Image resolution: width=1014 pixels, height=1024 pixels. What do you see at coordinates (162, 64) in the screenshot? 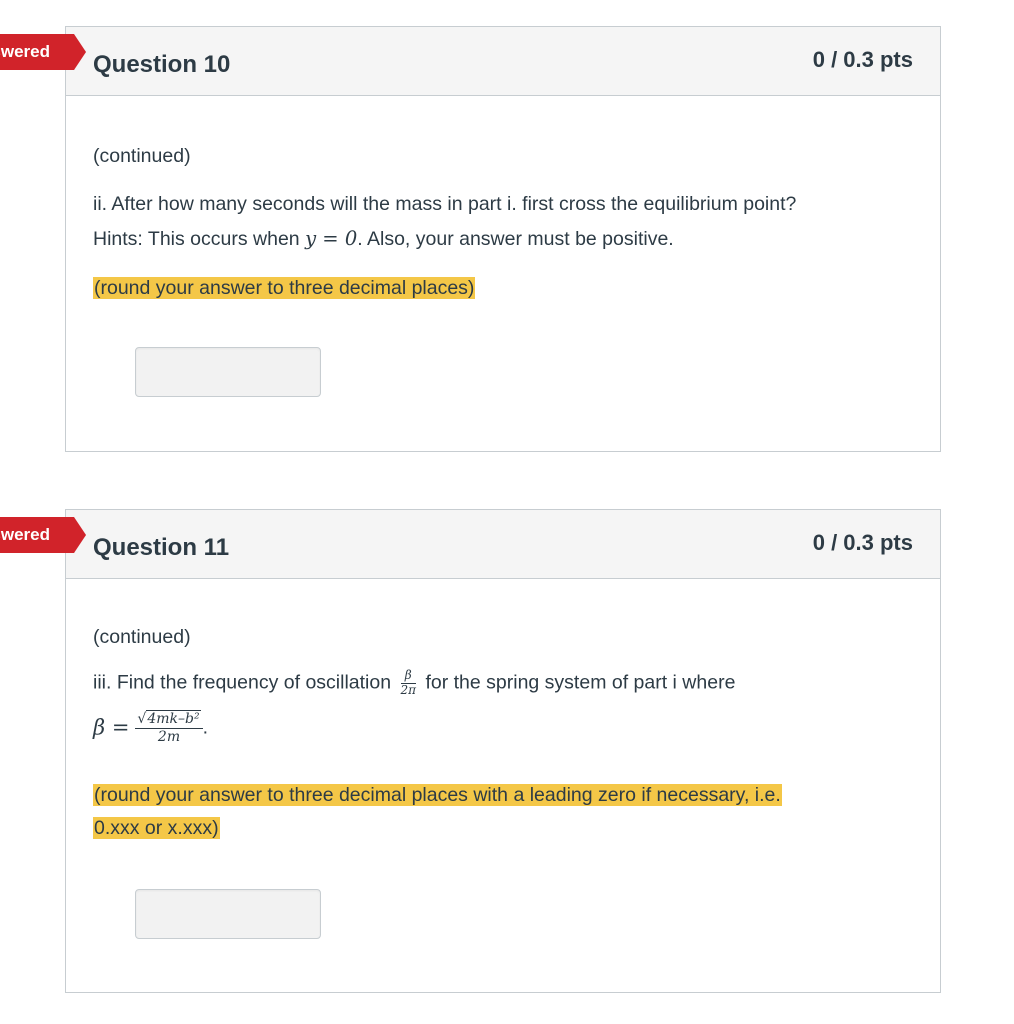
I see `question-title: Question 10` at bounding box center [162, 64].